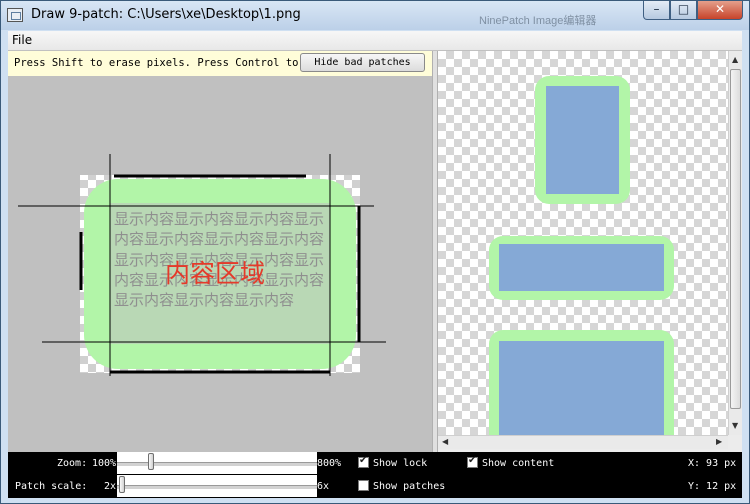  What do you see at coordinates (581, 388) in the screenshot?
I see `preview-large-content` at bounding box center [581, 388].